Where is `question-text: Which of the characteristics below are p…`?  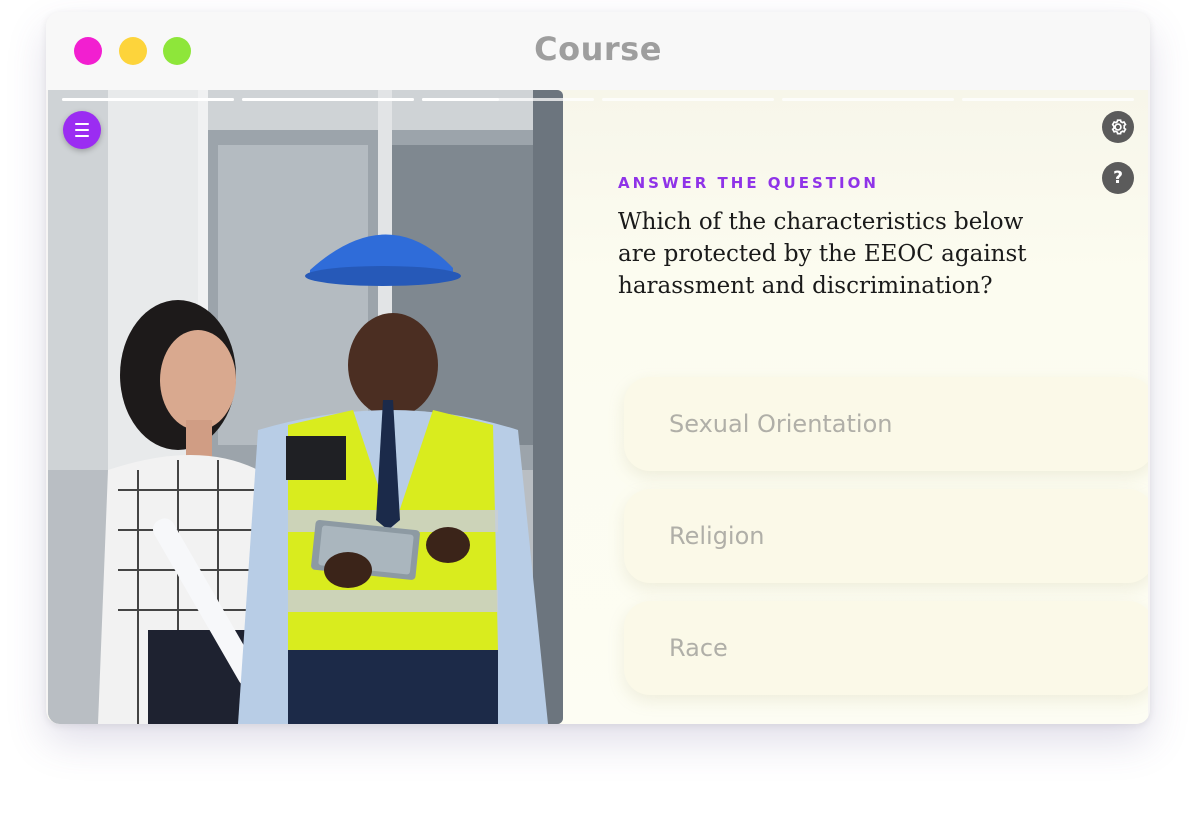
question-text: Which of the characteristics below are p… is located at coordinates (822, 254).